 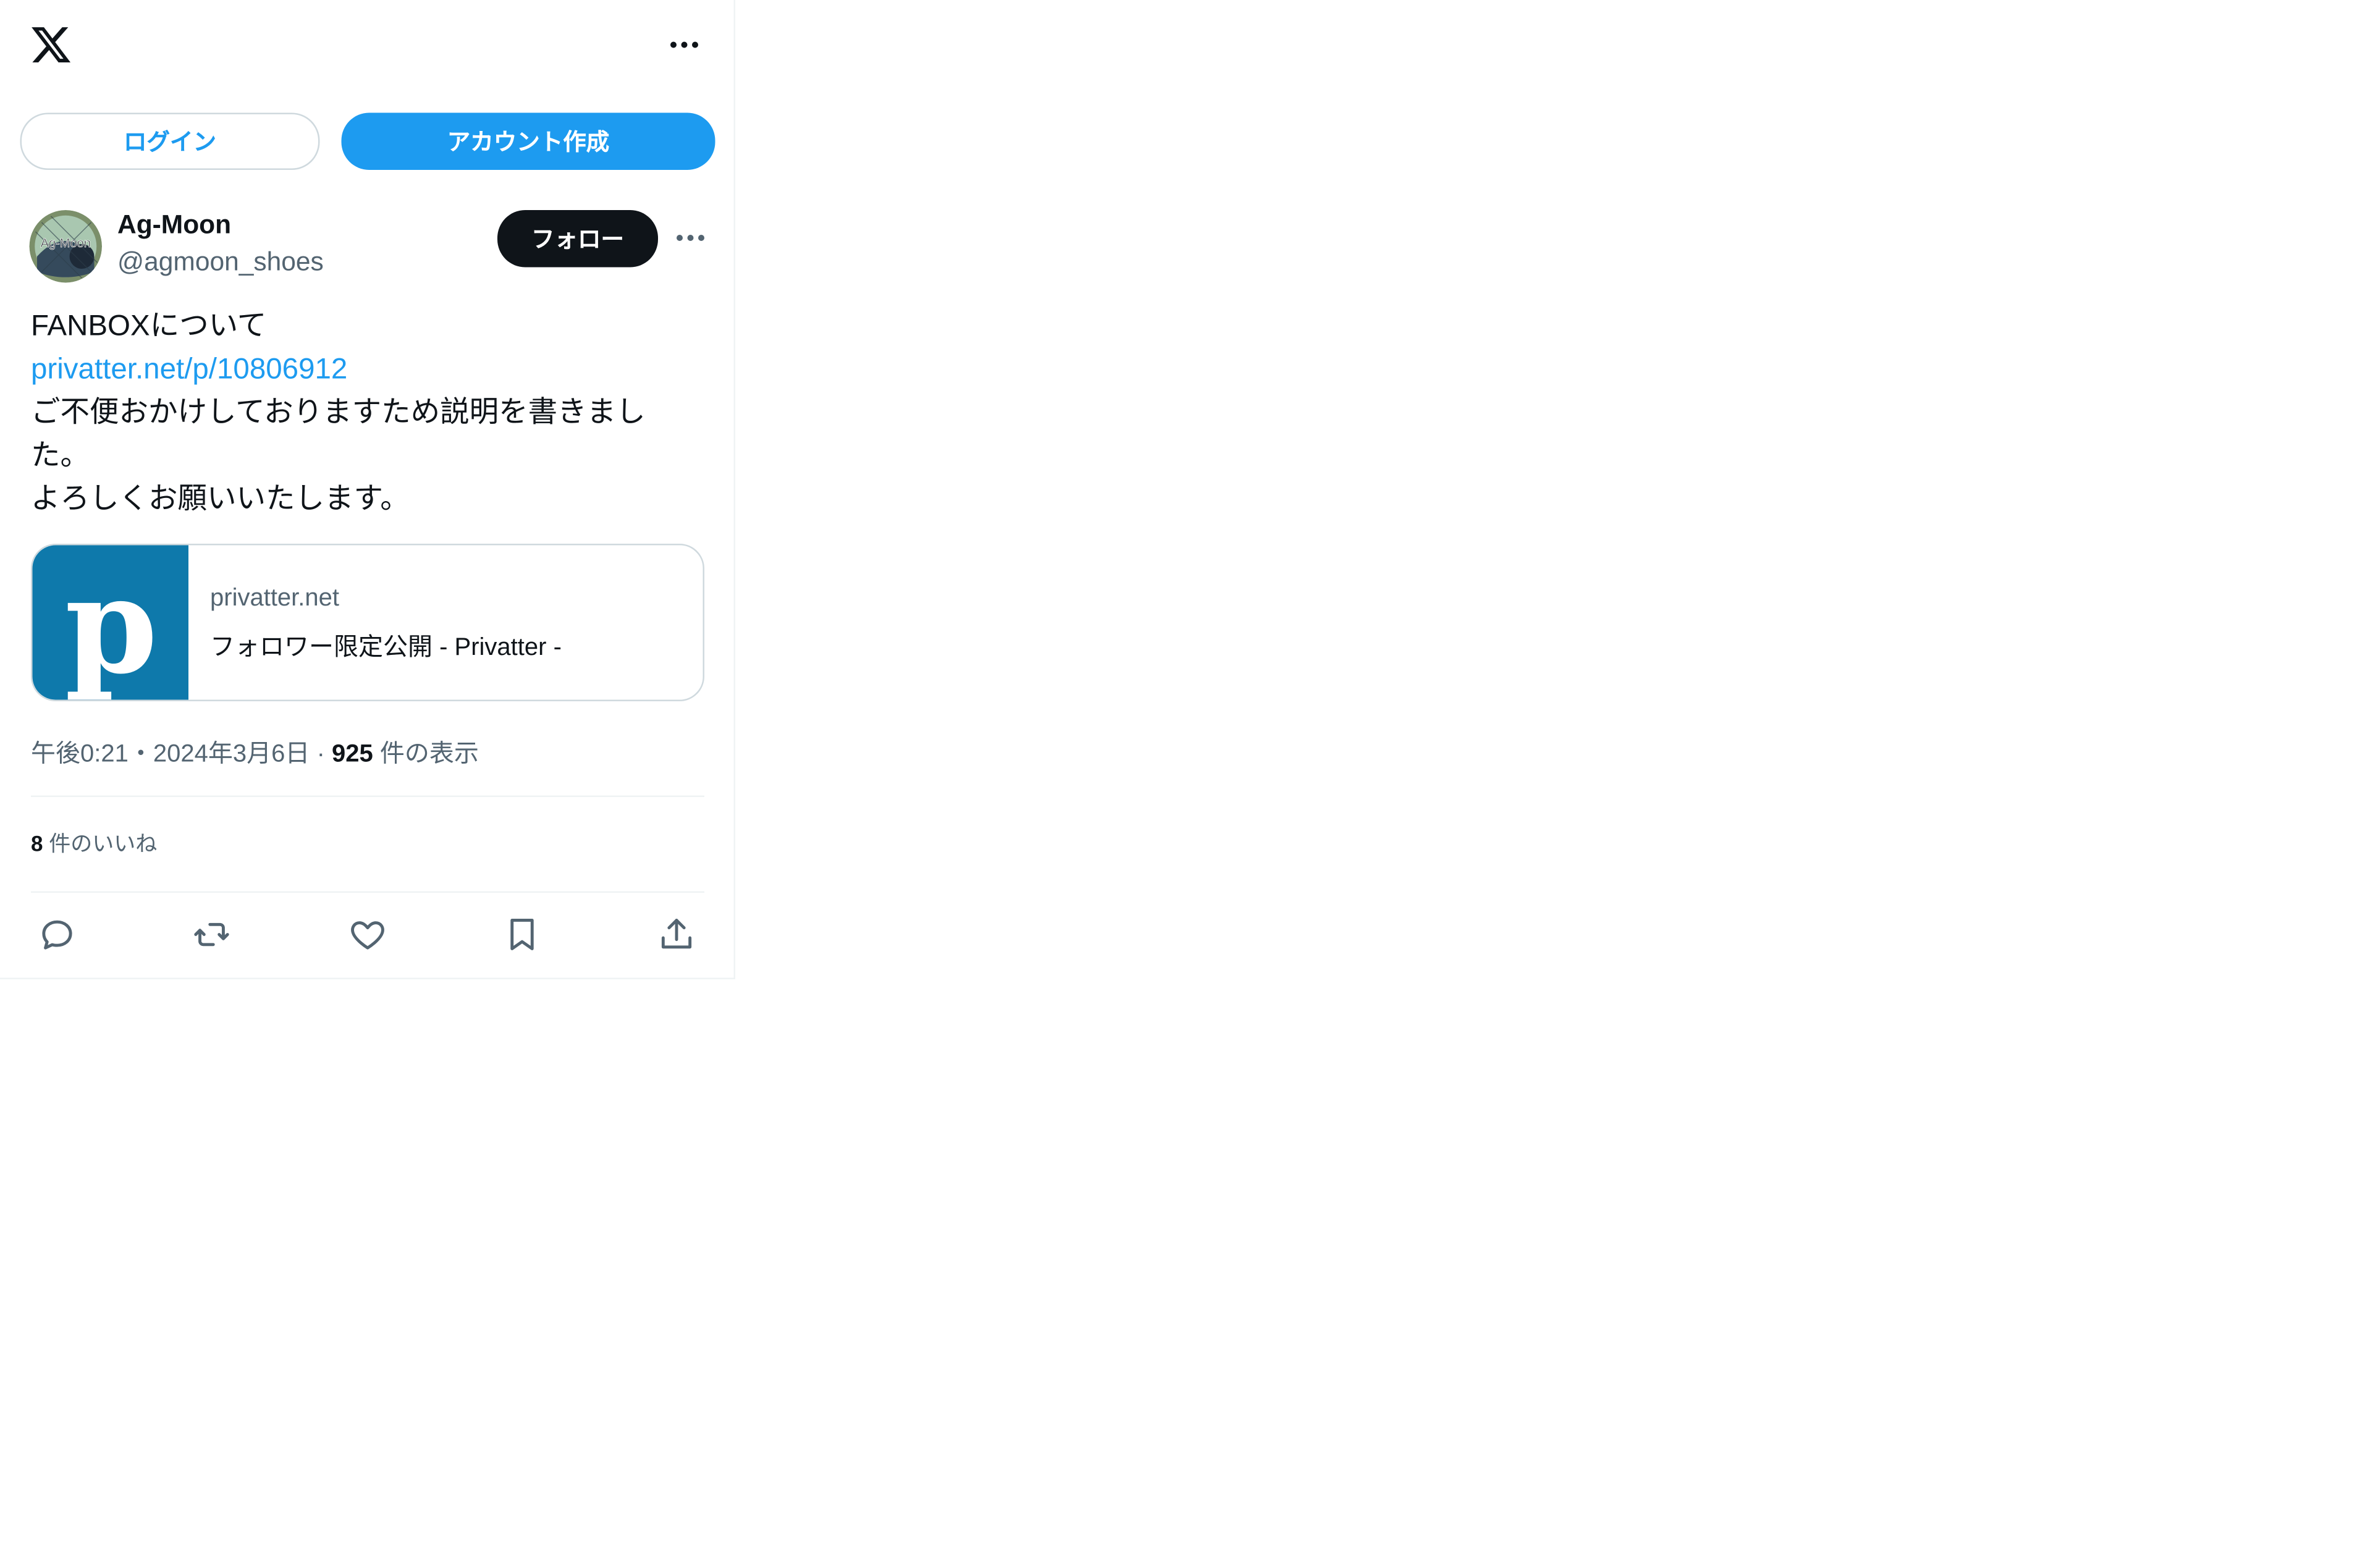 What do you see at coordinates (149, 327) in the screenshot?
I see `tweet-text-line: FANBOXについて` at bounding box center [149, 327].